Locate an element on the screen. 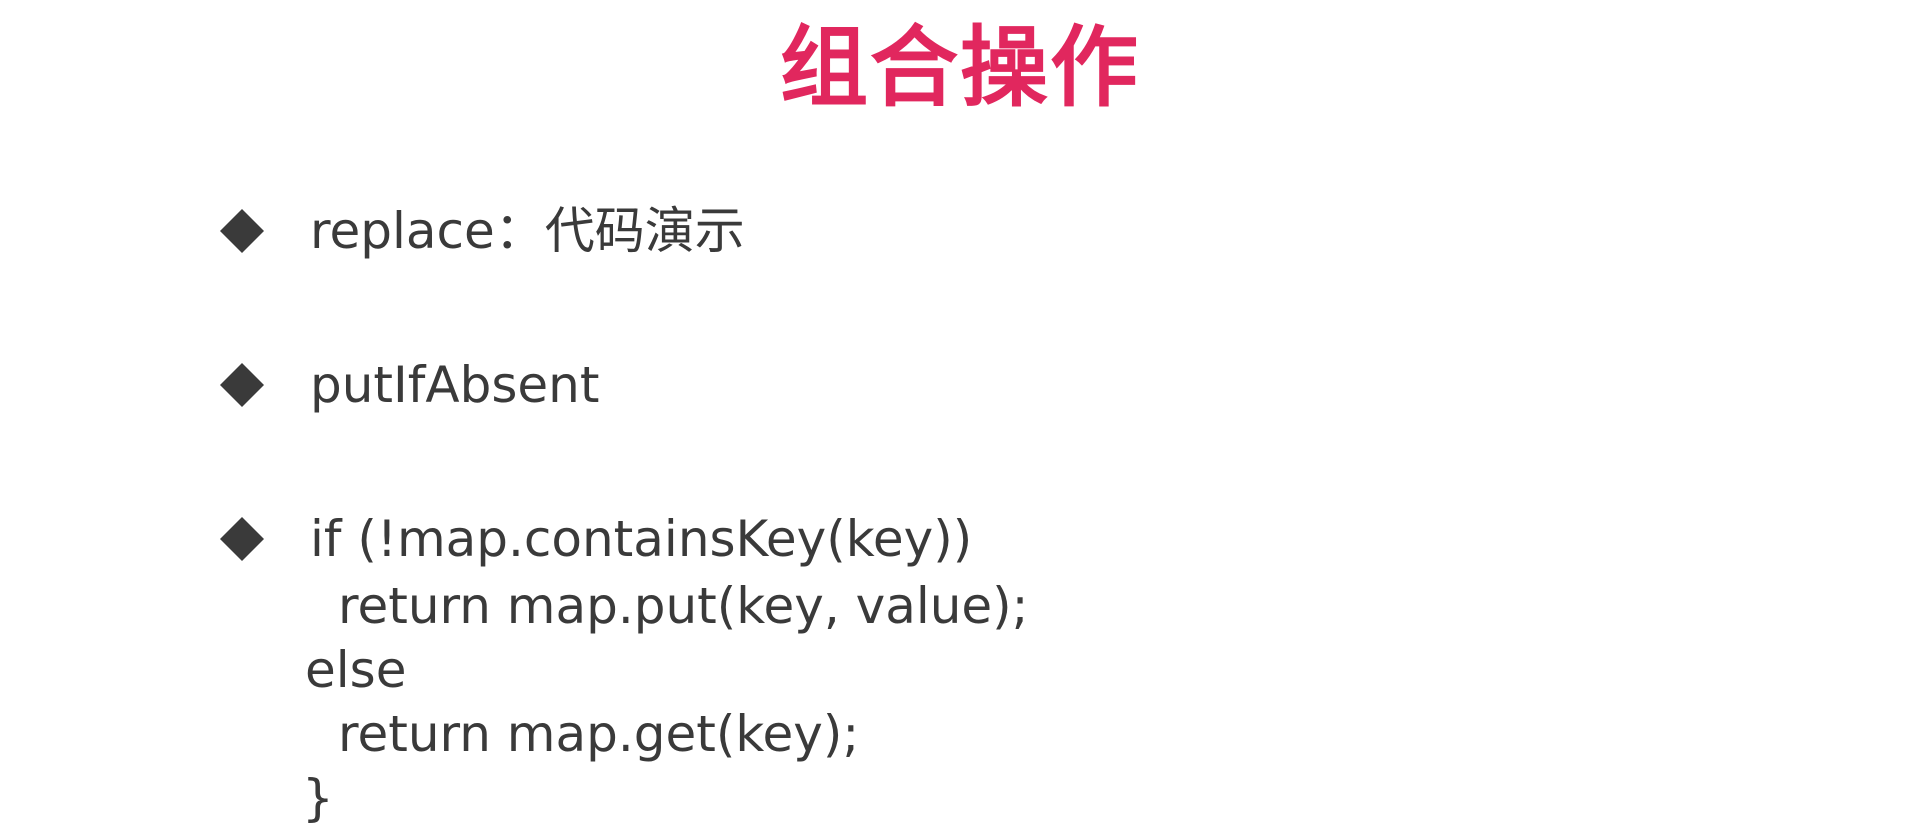 The width and height of the screenshot is (1920, 839). code-line-if: if (!map.containsKey(key)) is located at coordinates (641, 539).